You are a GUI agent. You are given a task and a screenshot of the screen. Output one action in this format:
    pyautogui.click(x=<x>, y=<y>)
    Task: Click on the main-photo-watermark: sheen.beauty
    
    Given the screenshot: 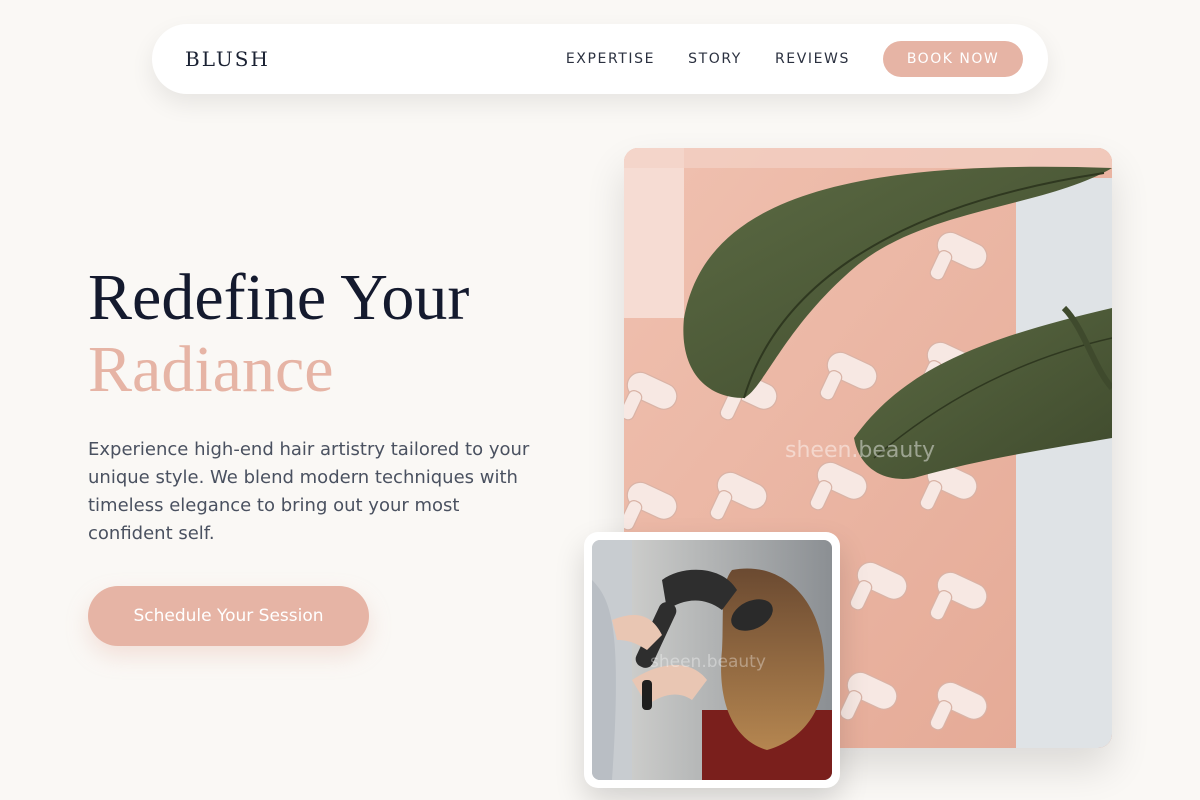 What is the action you would take?
    pyautogui.click(x=860, y=450)
    